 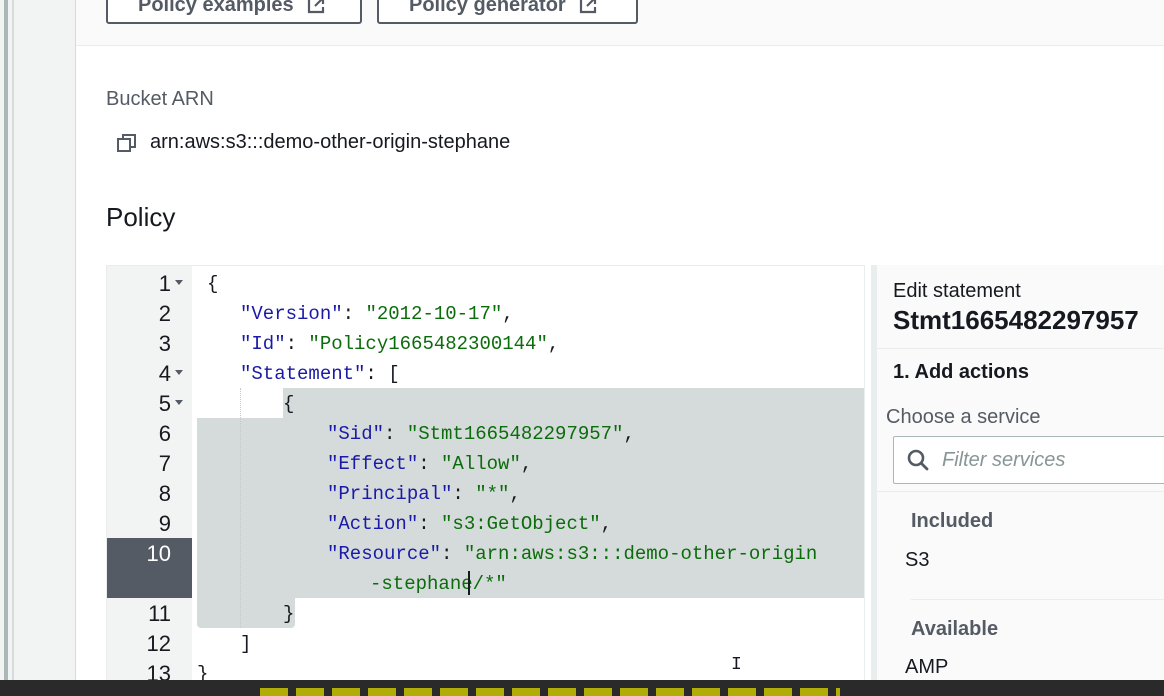 What do you see at coordinates (485, 374) in the screenshot?
I see `code-line: 4 "Statement": [` at bounding box center [485, 374].